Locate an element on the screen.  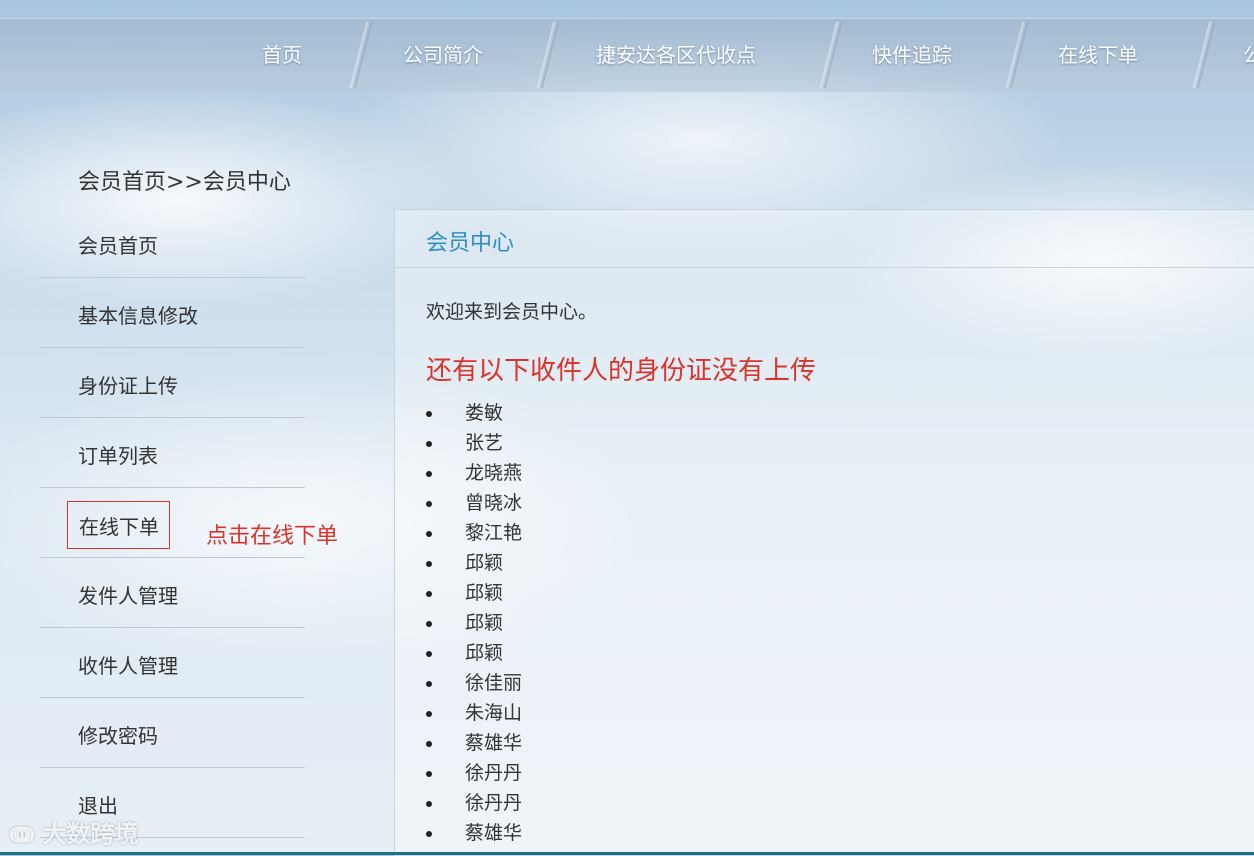
sidebar-item-sender-management: 发件人管理 is located at coordinates (172, 593).